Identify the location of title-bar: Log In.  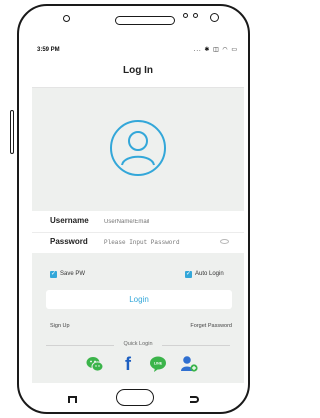
(138, 72).